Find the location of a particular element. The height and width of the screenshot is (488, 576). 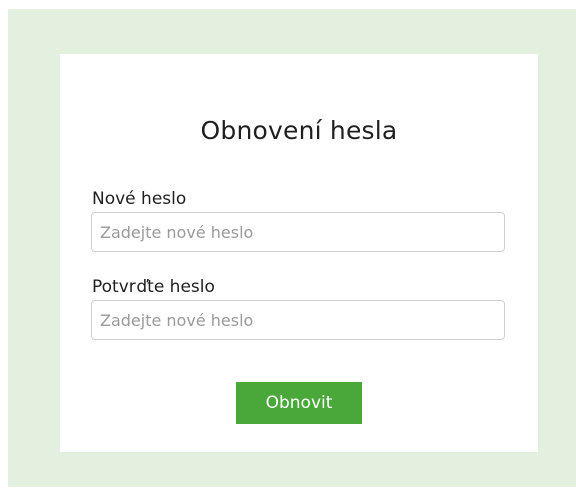

confirm-password-label: Potvrďte heslo is located at coordinates (153, 287).